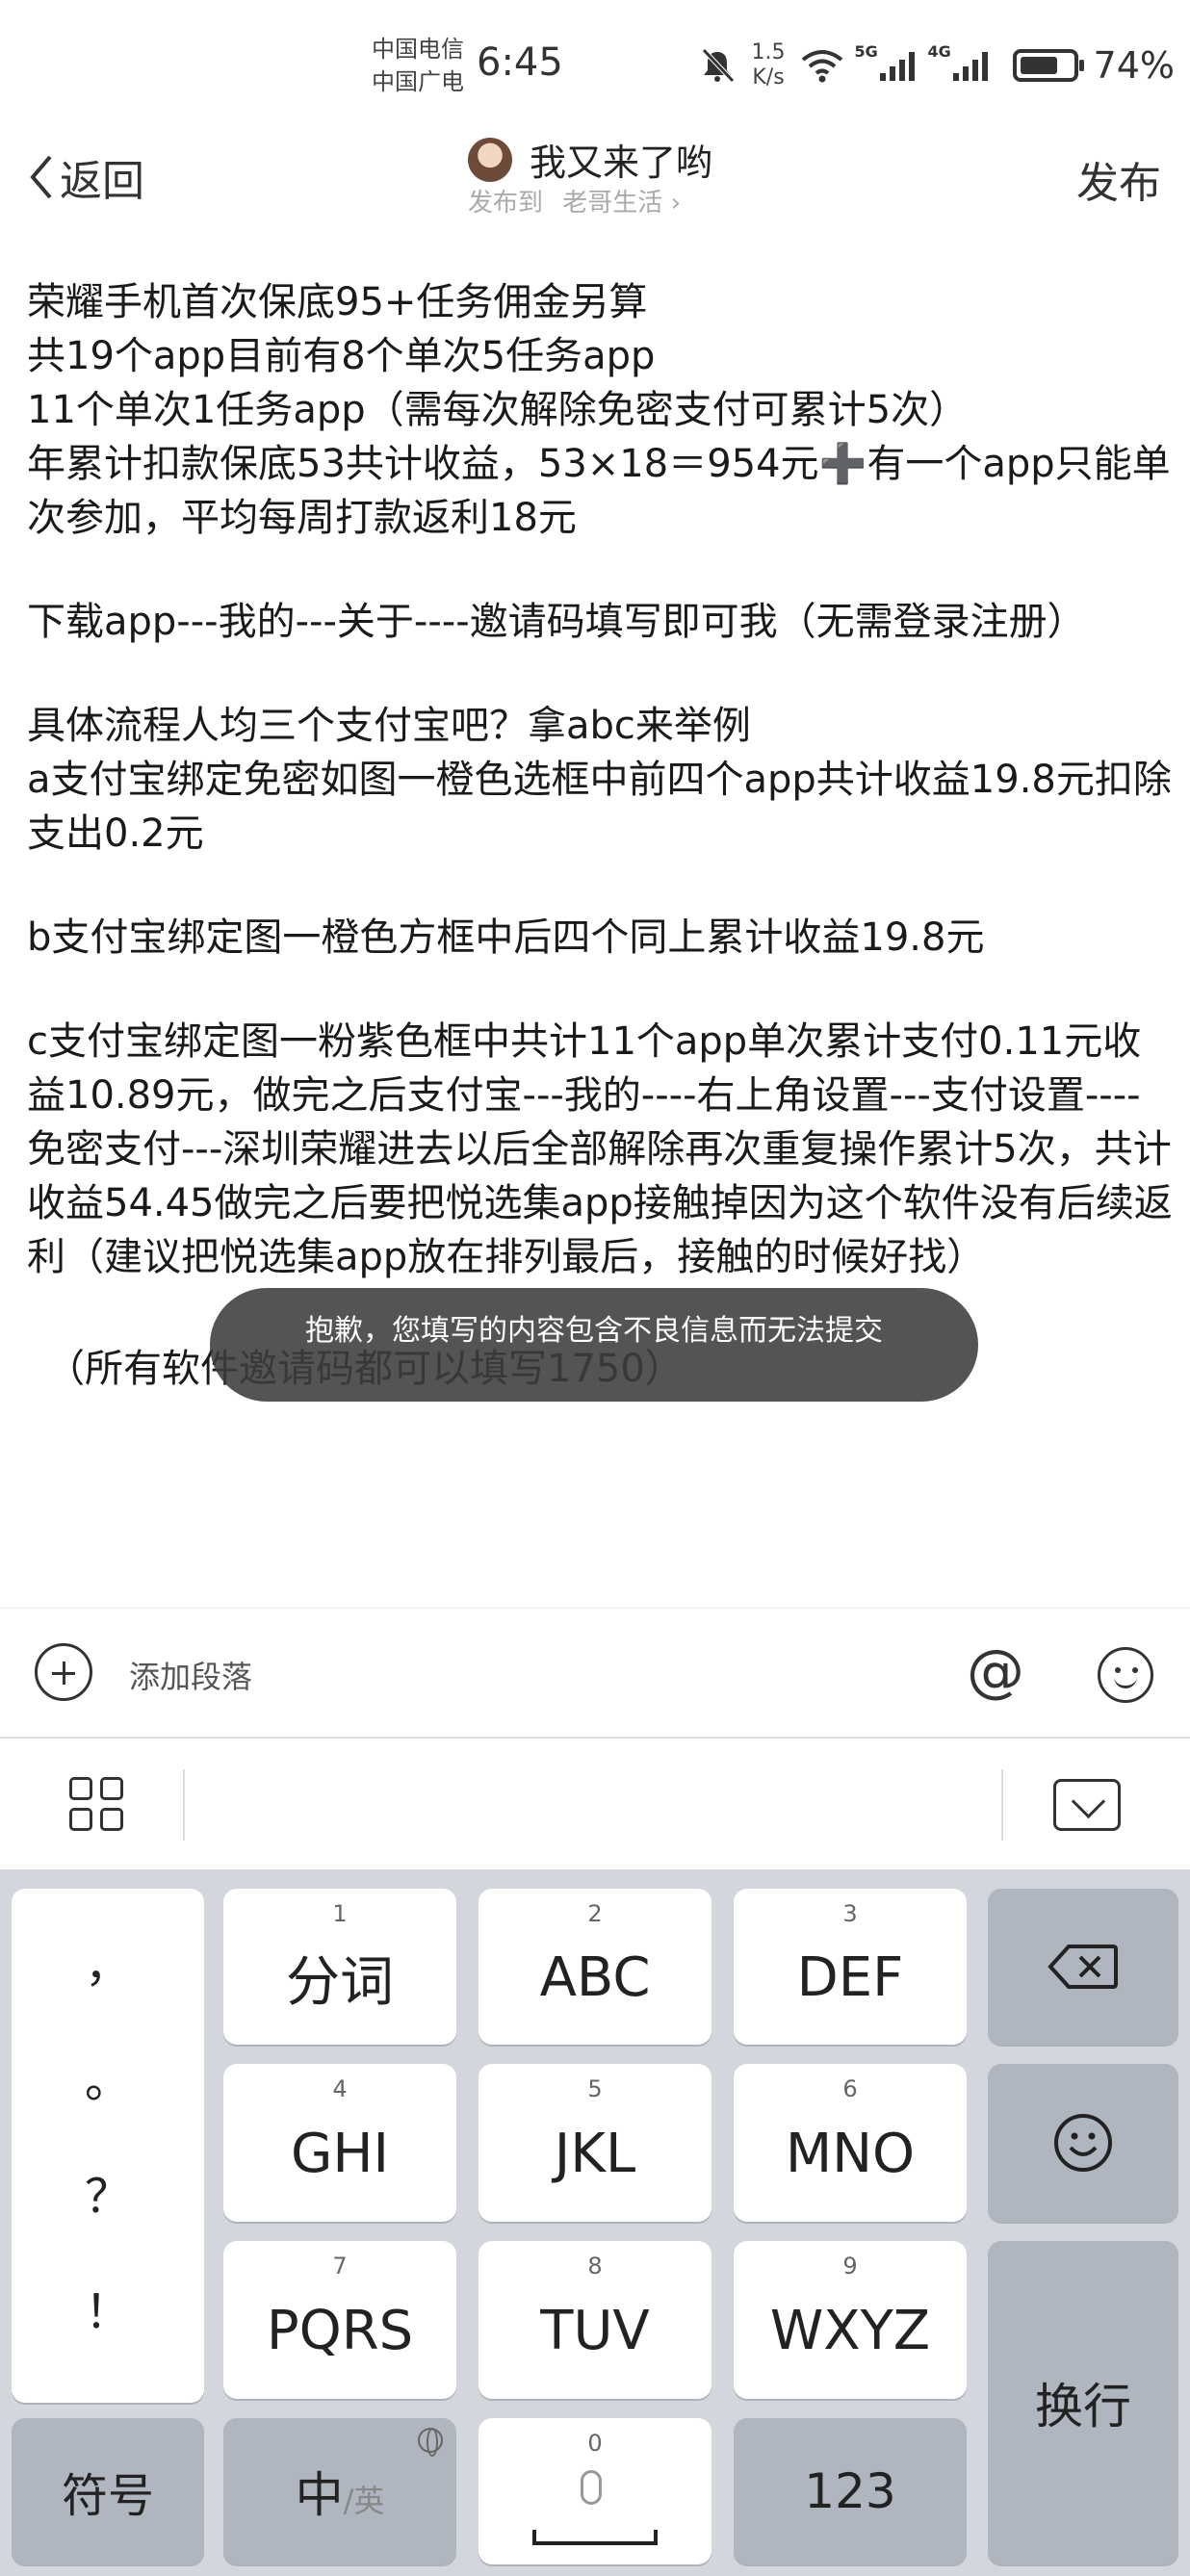 The width and height of the screenshot is (1190, 2576). What do you see at coordinates (595, 2266) in the screenshot?
I see `key-8-num: 8` at bounding box center [595, 2266].